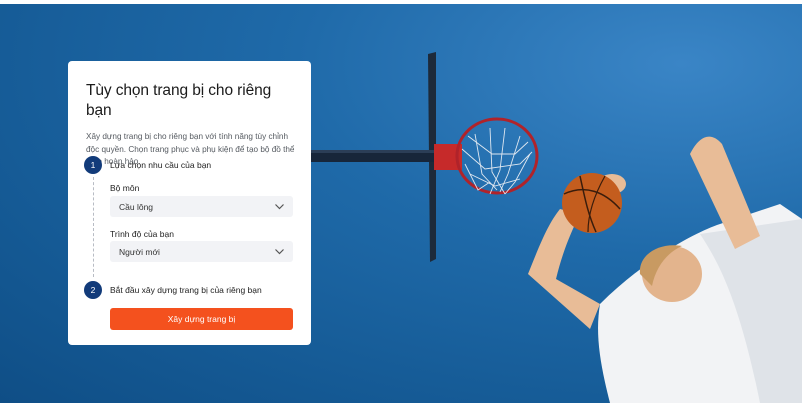 This screenshot has width=802, height=403. What do you see at coordinates (142, 234) in the screenshot?
I see `level-label: Trình độ của bạn` at bounding box center [142, 234].